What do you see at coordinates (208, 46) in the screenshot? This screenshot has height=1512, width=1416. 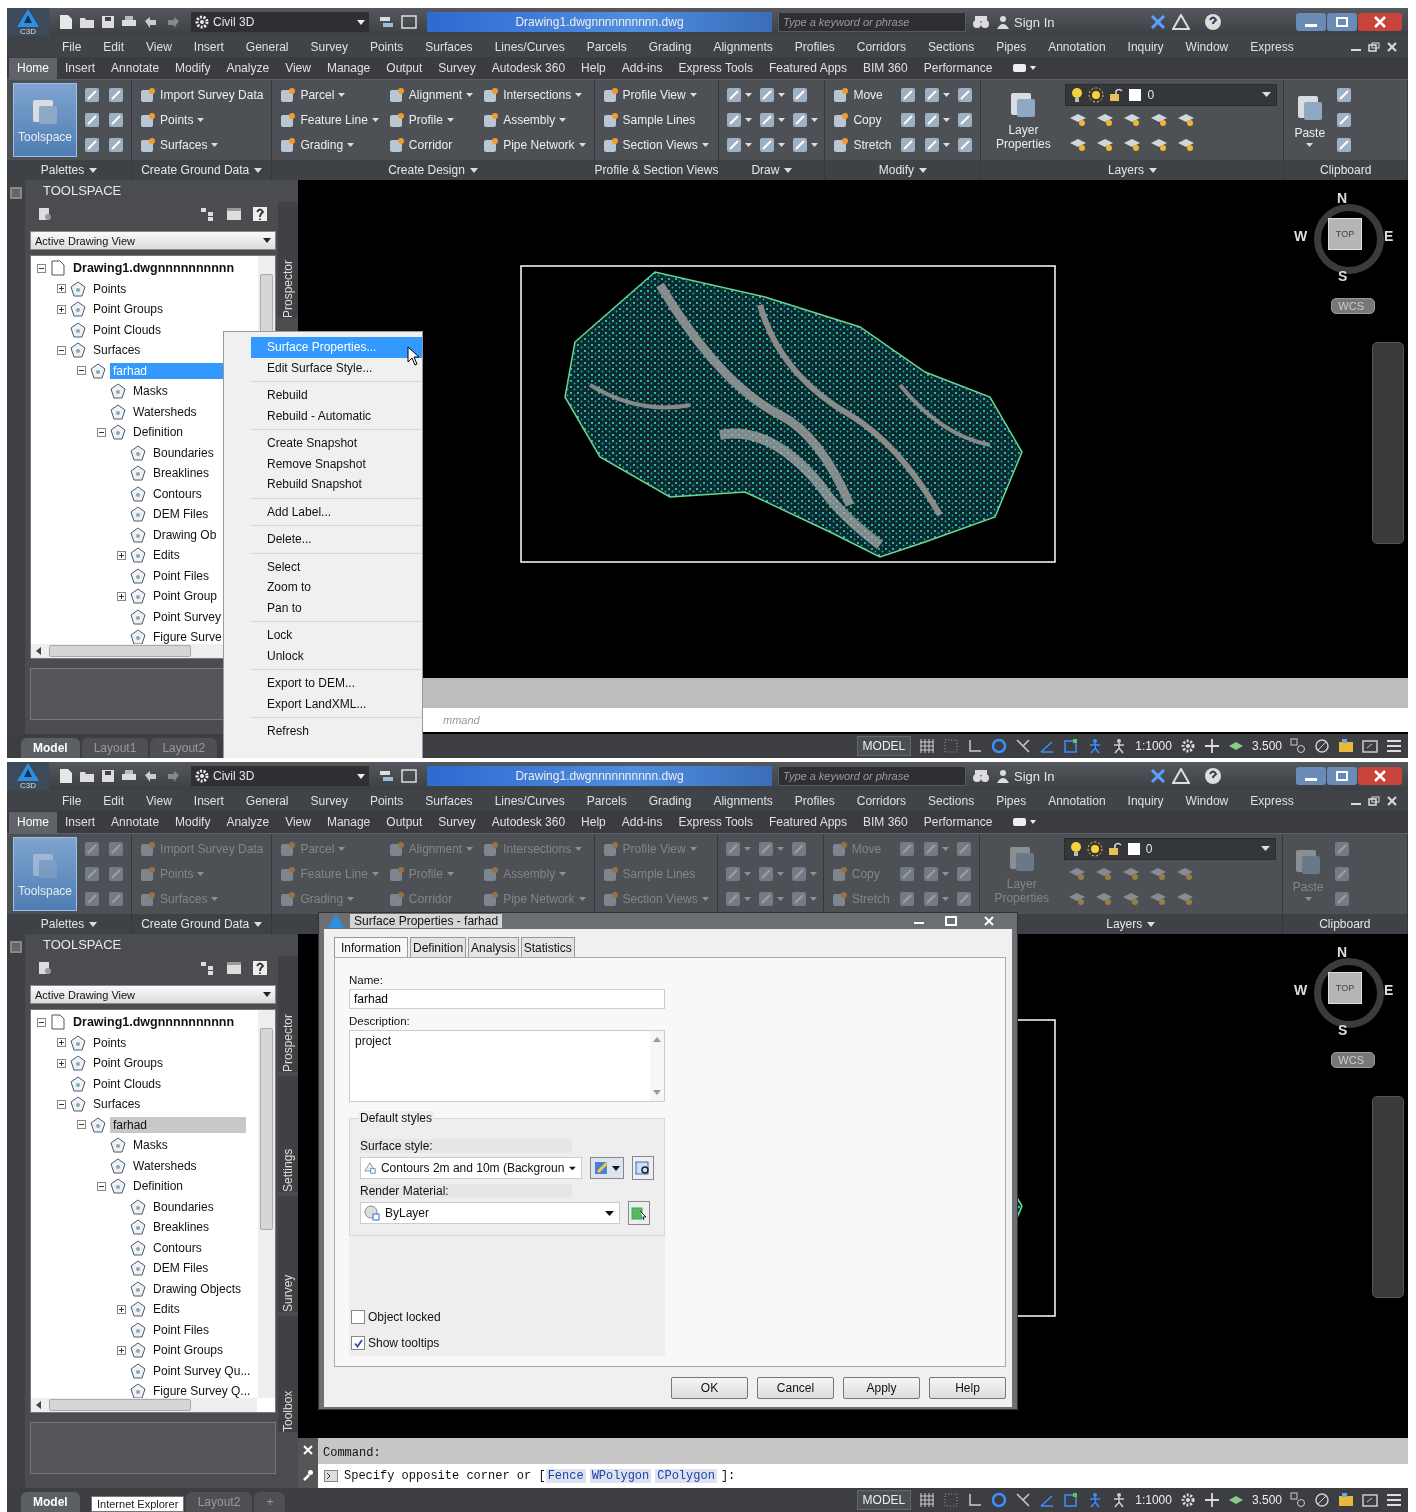 I see `menu-item: Insert` at bounding box center [208, 46].